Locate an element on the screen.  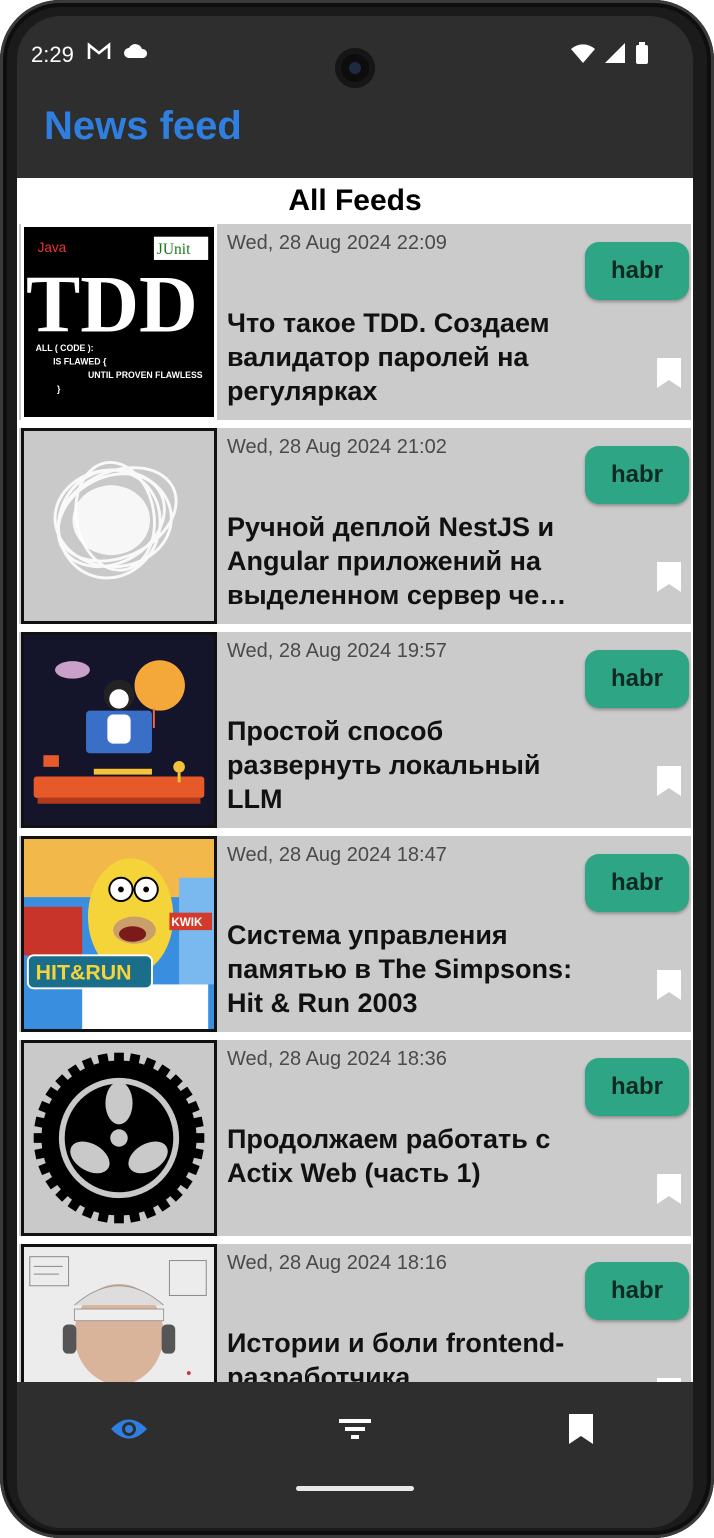
app-title: News feed is located at coordinates (143, 126).